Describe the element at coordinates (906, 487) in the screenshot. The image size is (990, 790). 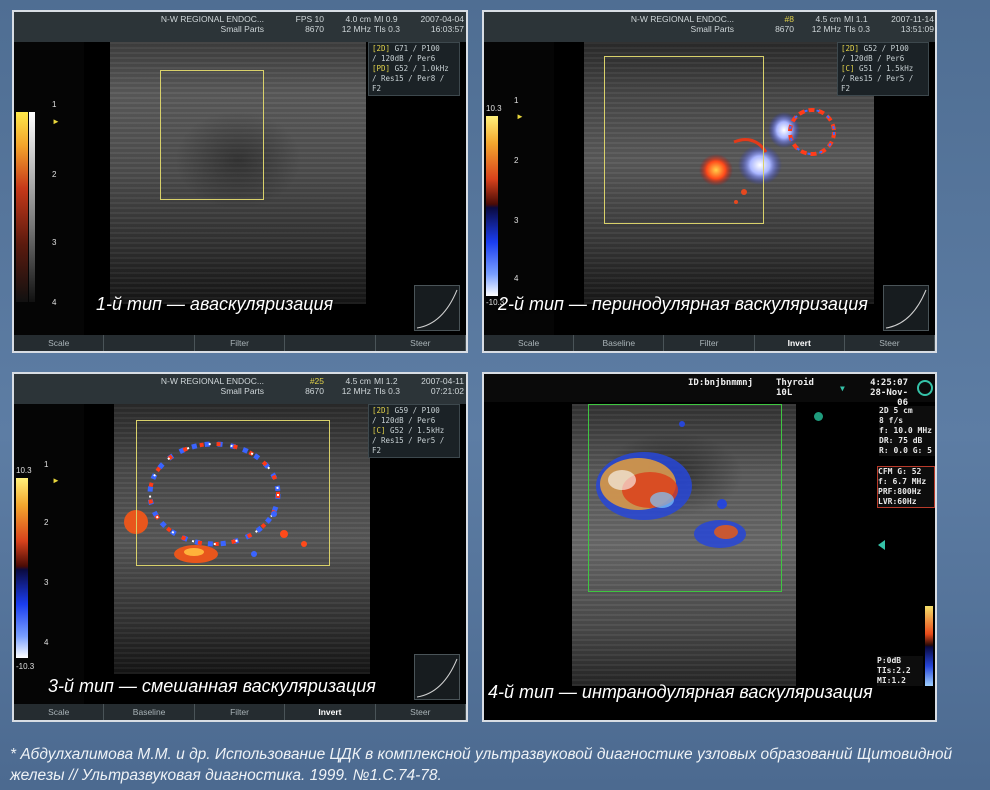
I see `cfm-settings-box: CFM G: 52 f: 6.7 MHz PRF:800Hz LVR:60Hz` at that location.